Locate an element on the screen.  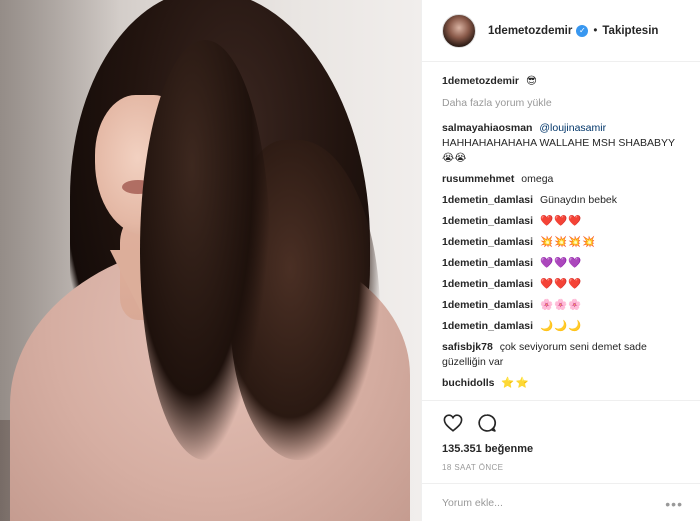
comment-item: 1demetin_damlasi 💥💥💥💥 is located at coordinates (561, 242).